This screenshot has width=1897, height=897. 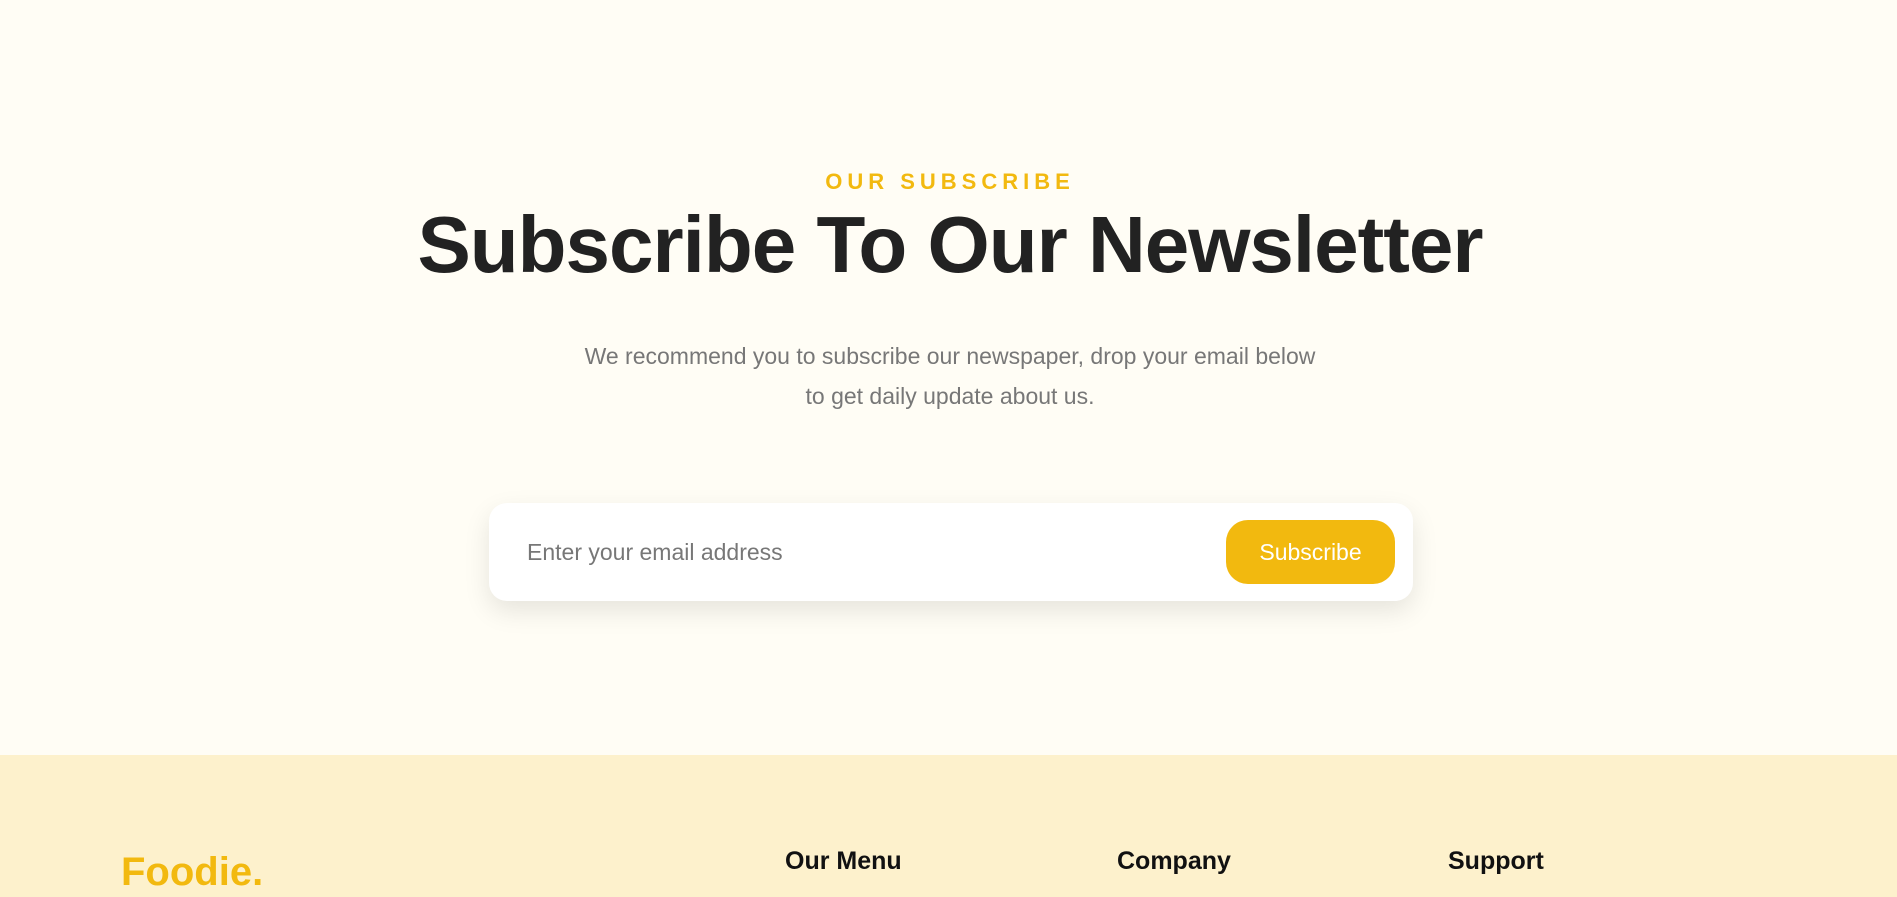 I want to click on newsletter-eyebrow: OUR SUBSCRIBE, so click(x=950, y=181).